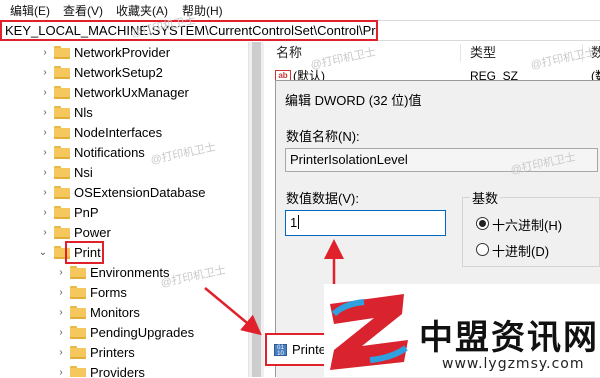 The height and width of the screenshot is (378, 600). I want to click on logo-name: 中盟资讯网, so click(509, 338).